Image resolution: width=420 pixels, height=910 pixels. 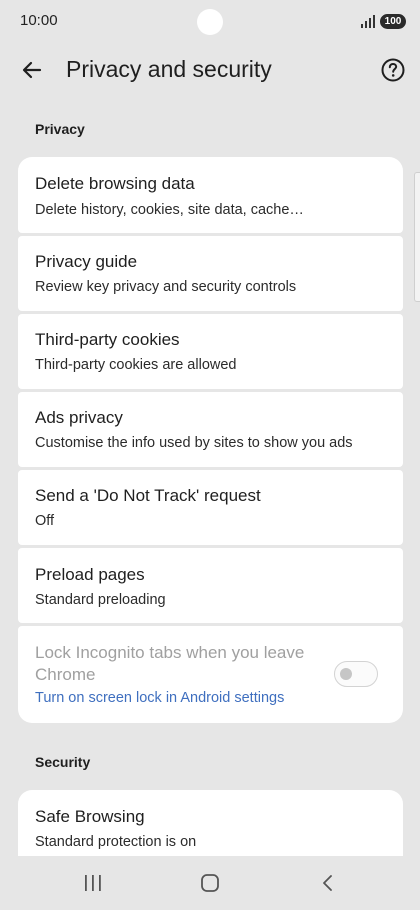 I want to click on safe-browsing-title: Safe Browsing, so click(x=90, y=816).